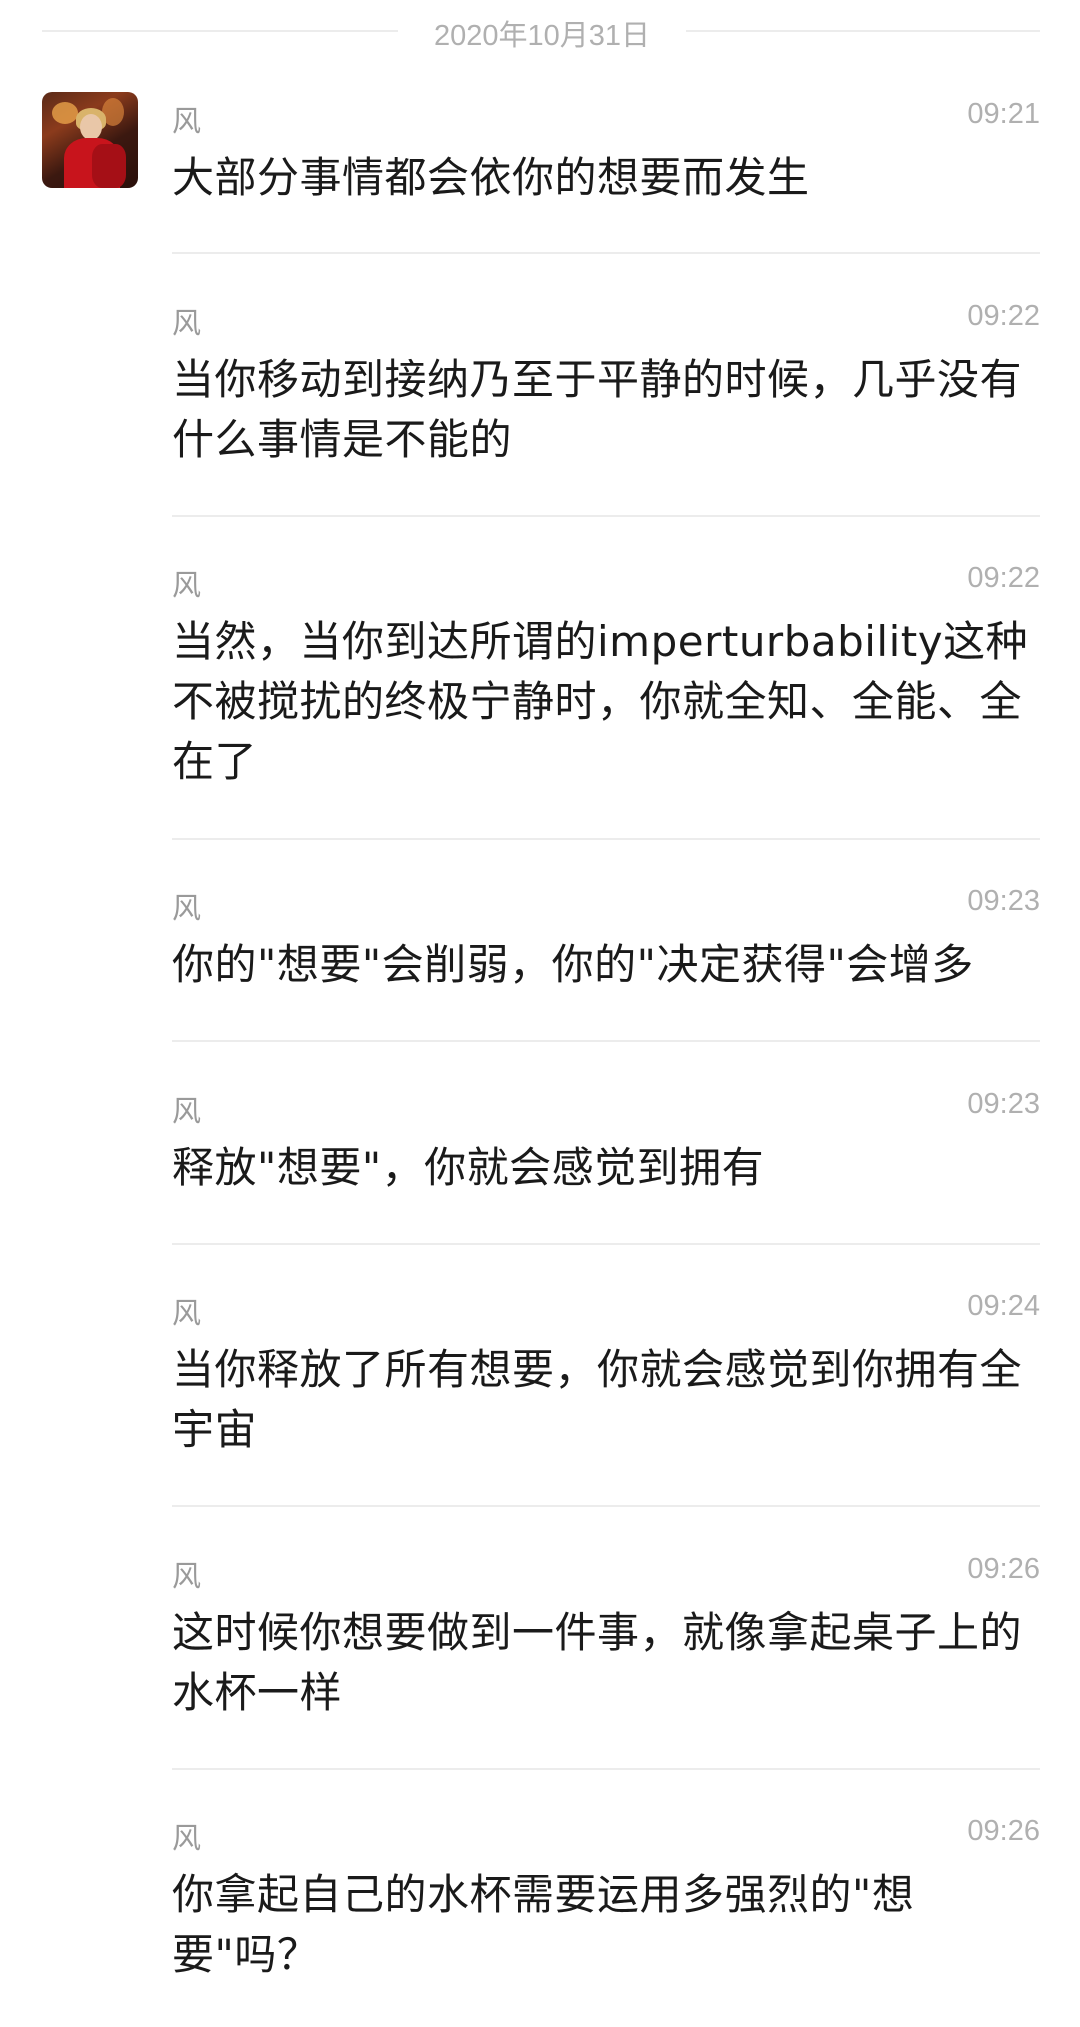 The height and width of the screenshot is (2027, 1080). I want to click on message-item: 风 09:24 当你释放了所有想要，你就会感觉到你拥有全宇宙, so click(606, 1390).